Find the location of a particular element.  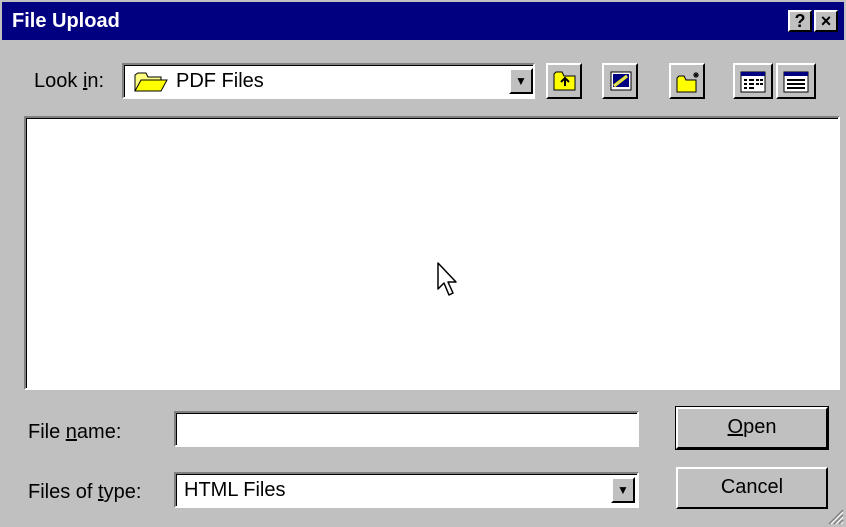

files-of-type-dropdown-button: ▼ is located at coordinates (623, 490).